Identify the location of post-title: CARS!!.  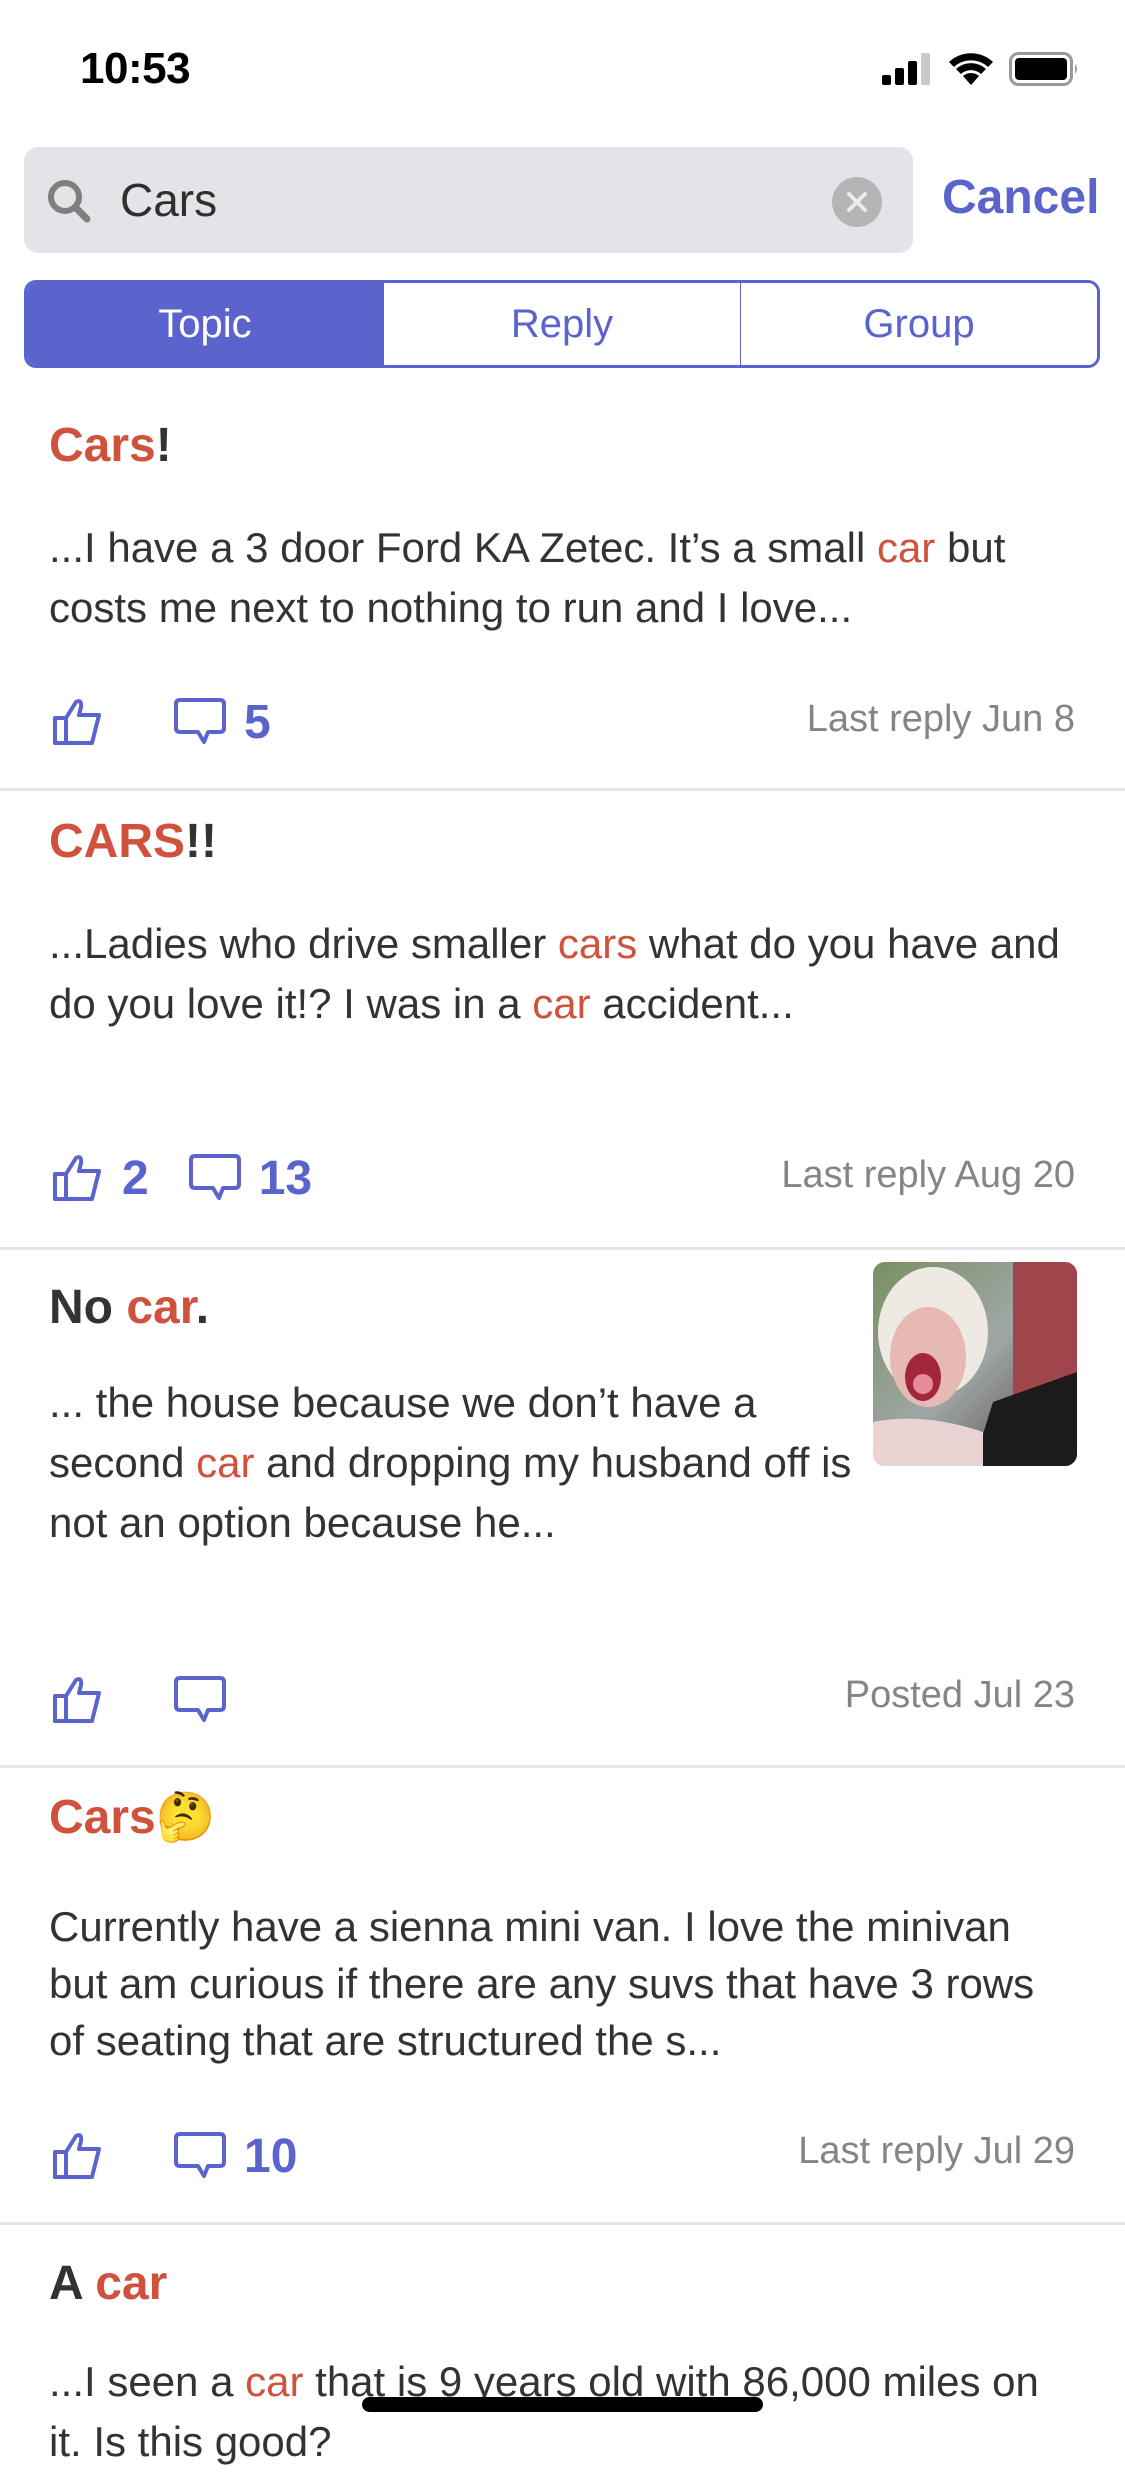
(133, 841).